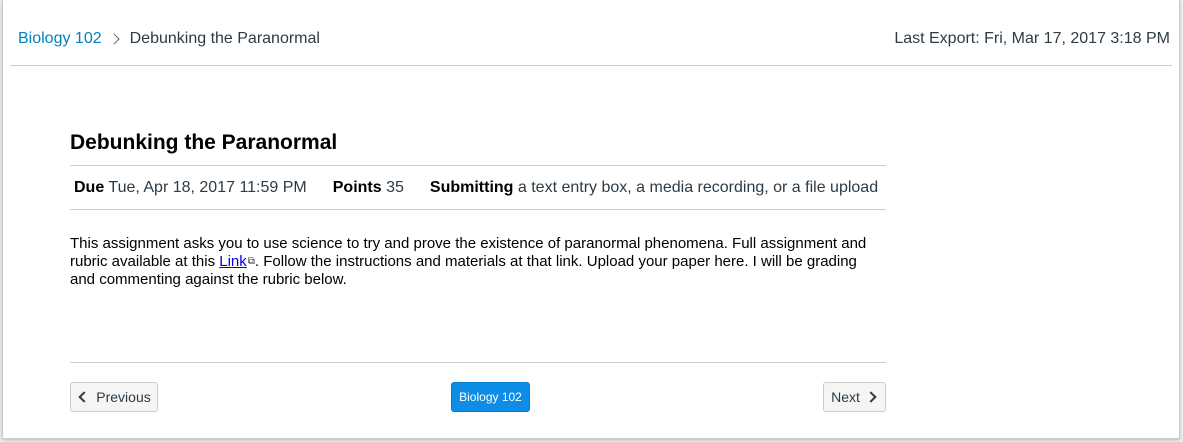 The width and height of the screenshot is (1183, 442). Describe the element at coordinates (357, 187) in the screenshot. I see `points-label: Points` at that location.